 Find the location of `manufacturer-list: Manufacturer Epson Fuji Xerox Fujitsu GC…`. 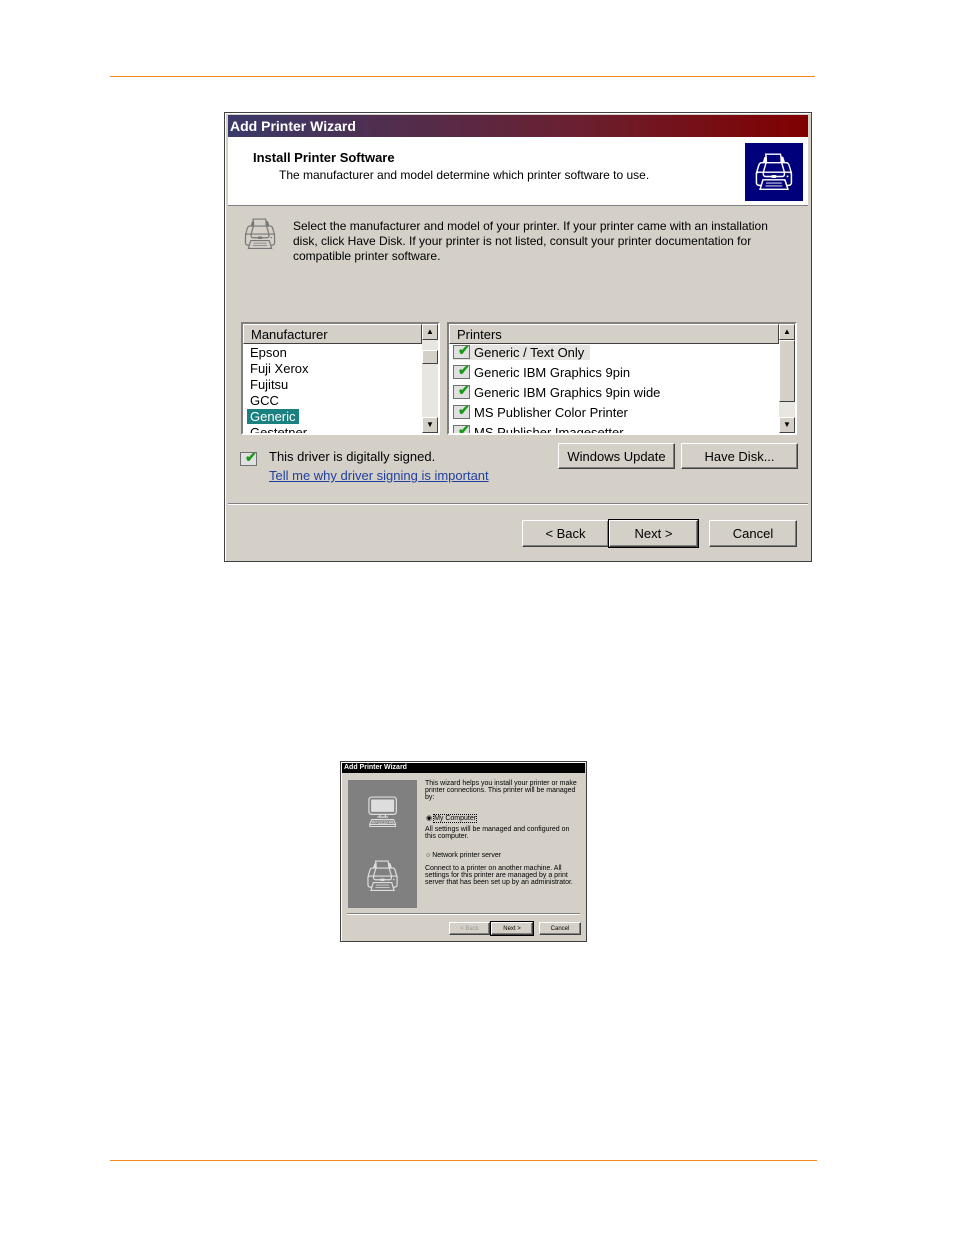

manufacturer-list: Manufacturer Epson Fuji Xerox Fujitsu GC… is located at coordinates (340, 378).